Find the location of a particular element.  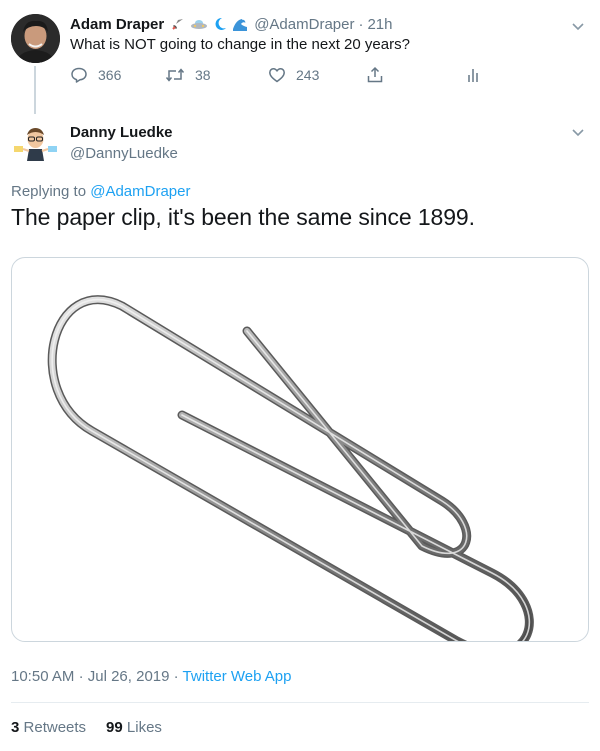

likes-stat: 99 Likes is located at coordinates (134, 727).